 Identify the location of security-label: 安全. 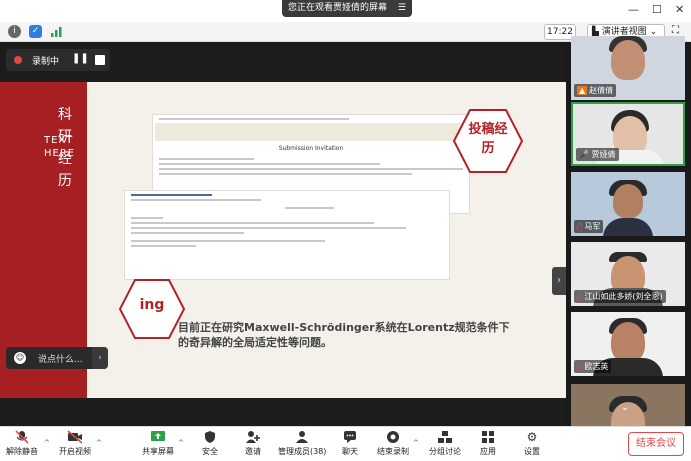
(210, 451).